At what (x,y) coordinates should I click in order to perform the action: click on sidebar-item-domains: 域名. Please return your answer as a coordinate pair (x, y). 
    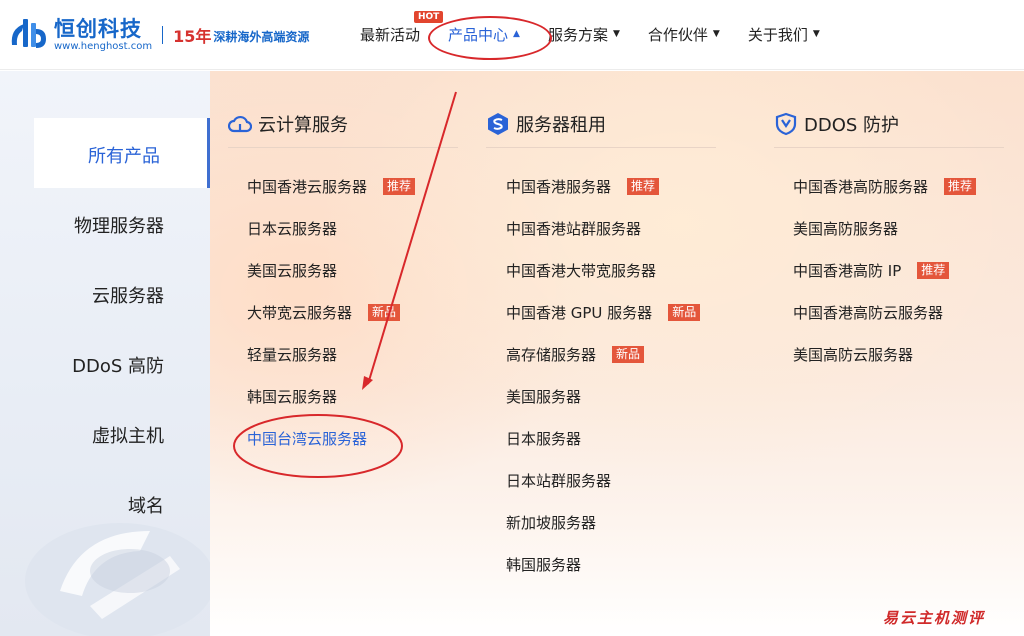
    Looking at the image, I should click on (146, 505).